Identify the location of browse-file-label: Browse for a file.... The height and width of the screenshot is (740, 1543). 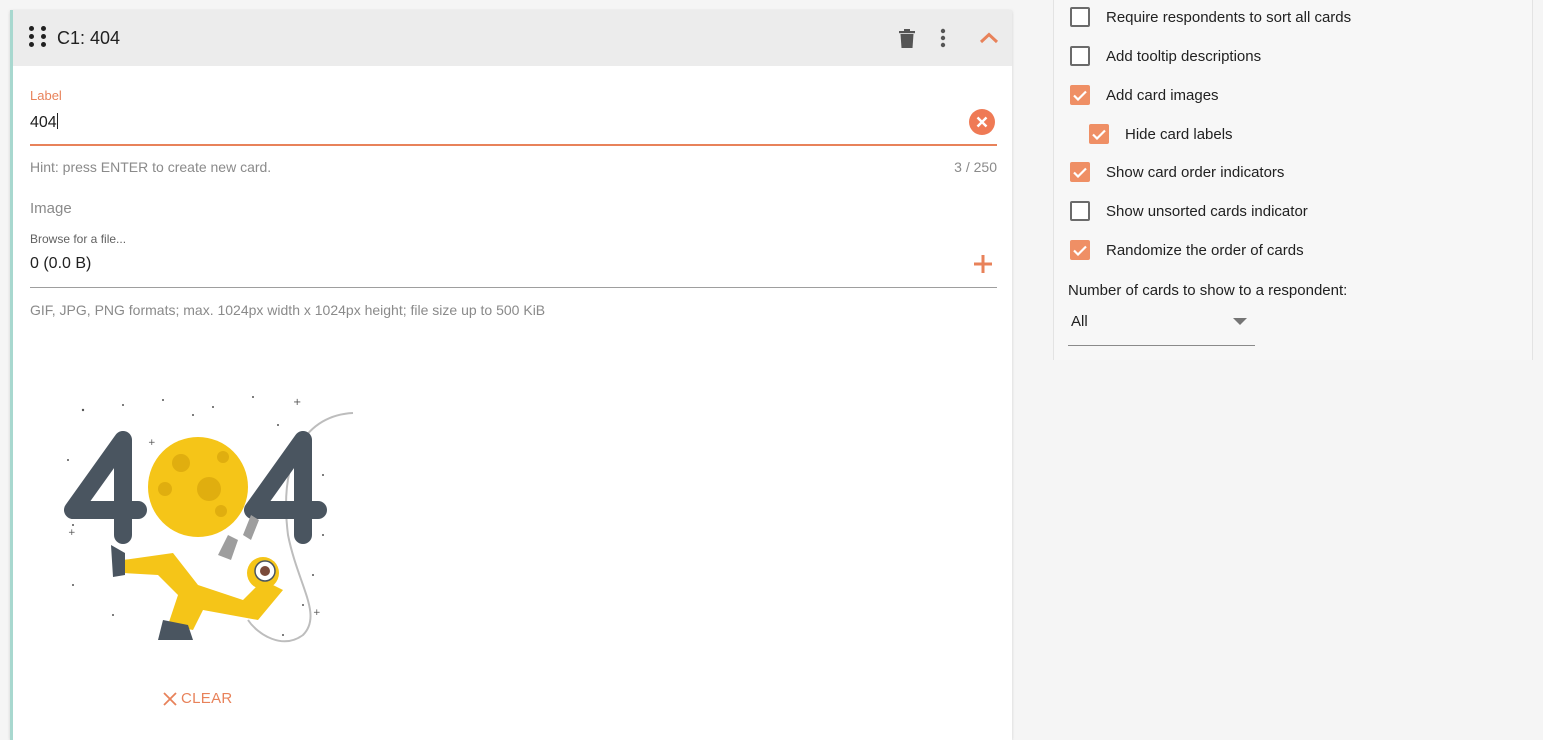
(78, 239).